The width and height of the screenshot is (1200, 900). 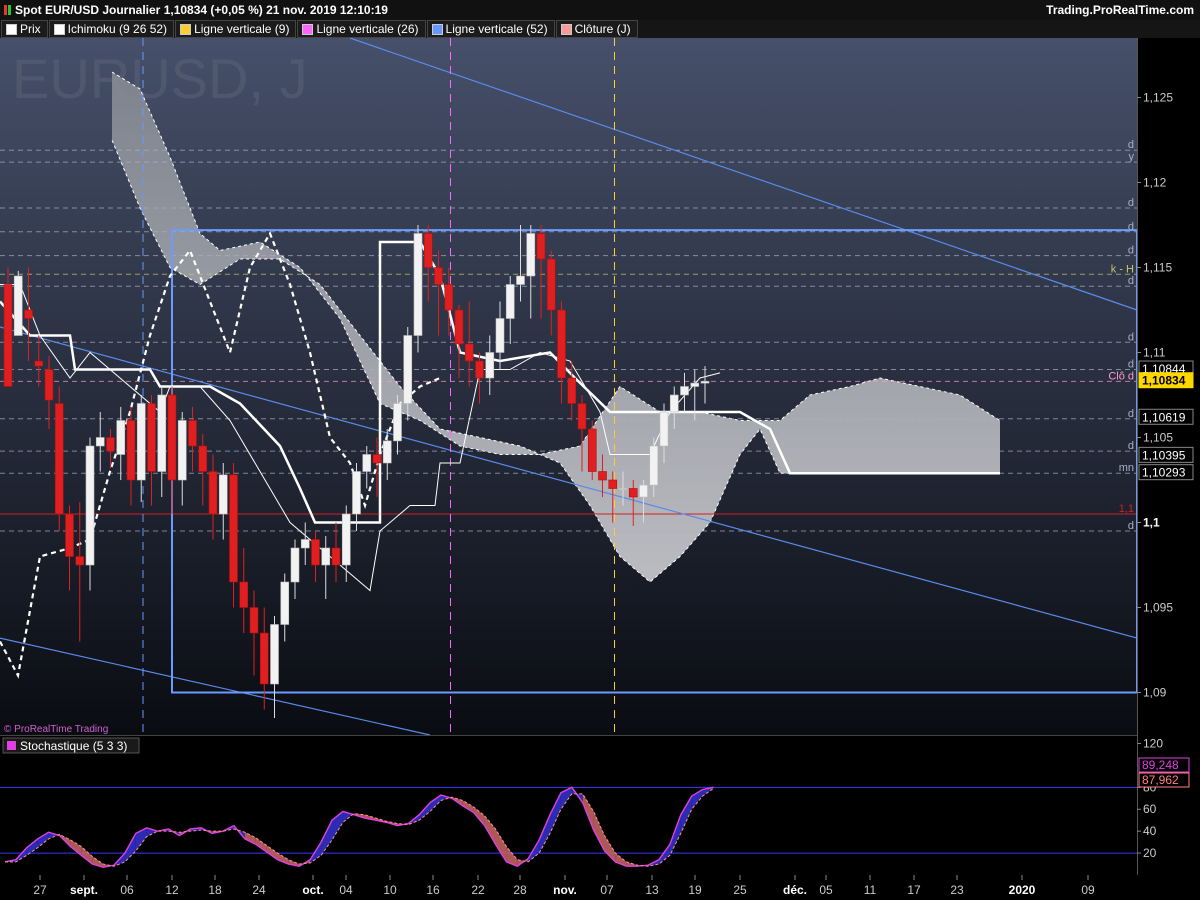 I want to click on x-tick-label: 13, so click(x=652, y=890).